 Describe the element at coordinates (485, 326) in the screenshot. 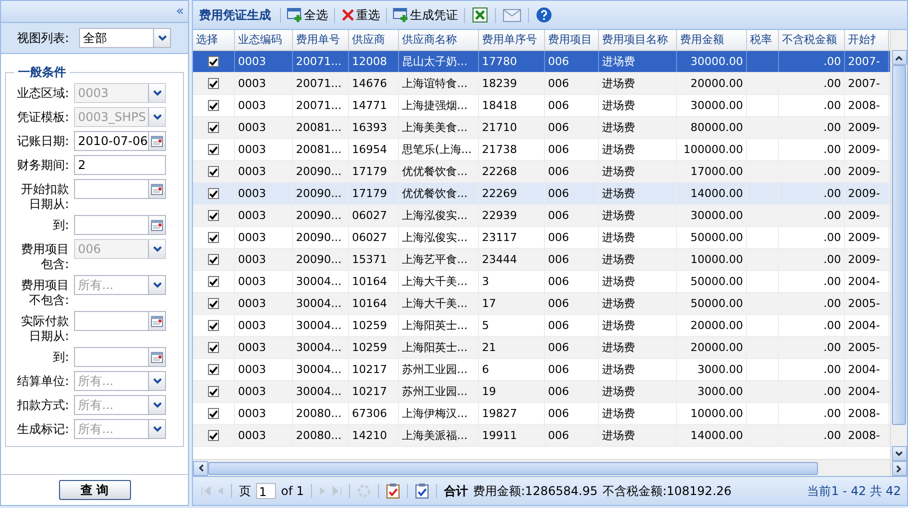

I see `table-cell-text: 5` at that location.